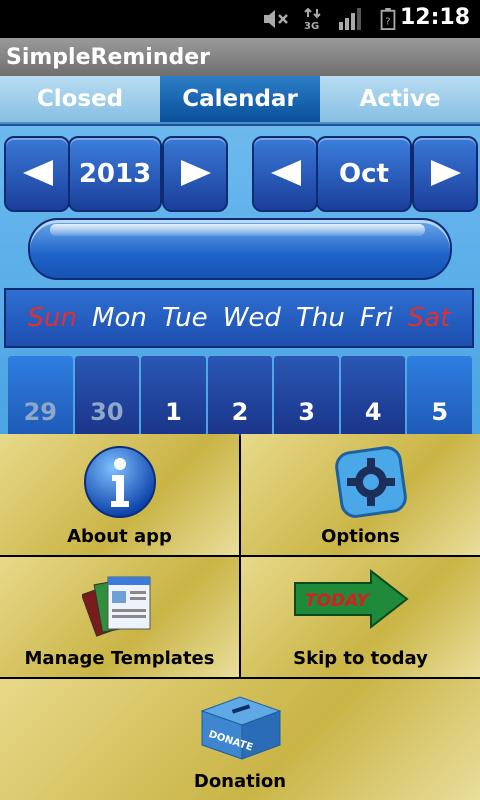 Image resolution: width=480 pixels, height=800 pixels. What do you see at coordinates (173, 412) in the screenshot?
I see `day-number: 1` at bounding box center [173, 412].